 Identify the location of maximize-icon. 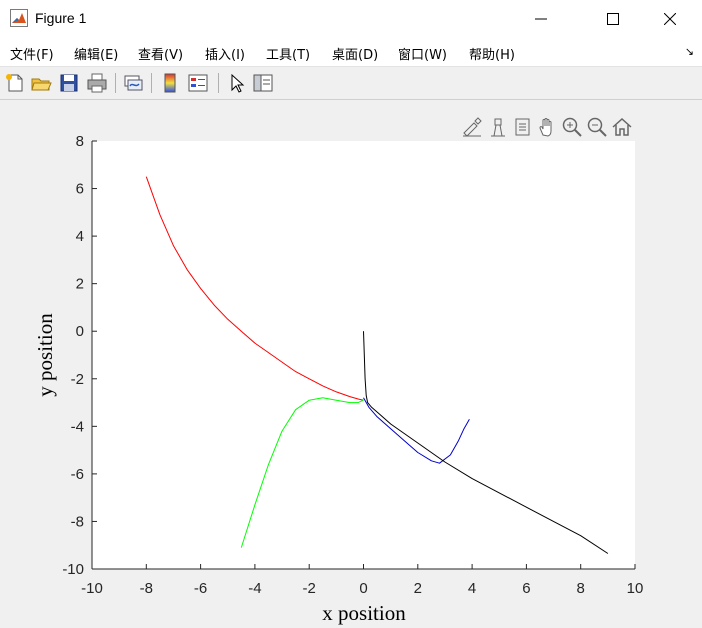
(613, 19).